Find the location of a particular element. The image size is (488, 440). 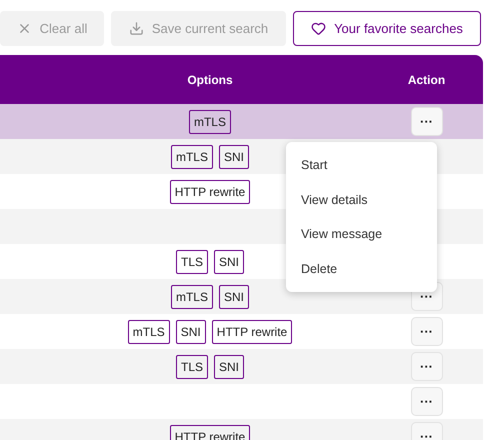

heart-icon is located at coordinates (318, 28).